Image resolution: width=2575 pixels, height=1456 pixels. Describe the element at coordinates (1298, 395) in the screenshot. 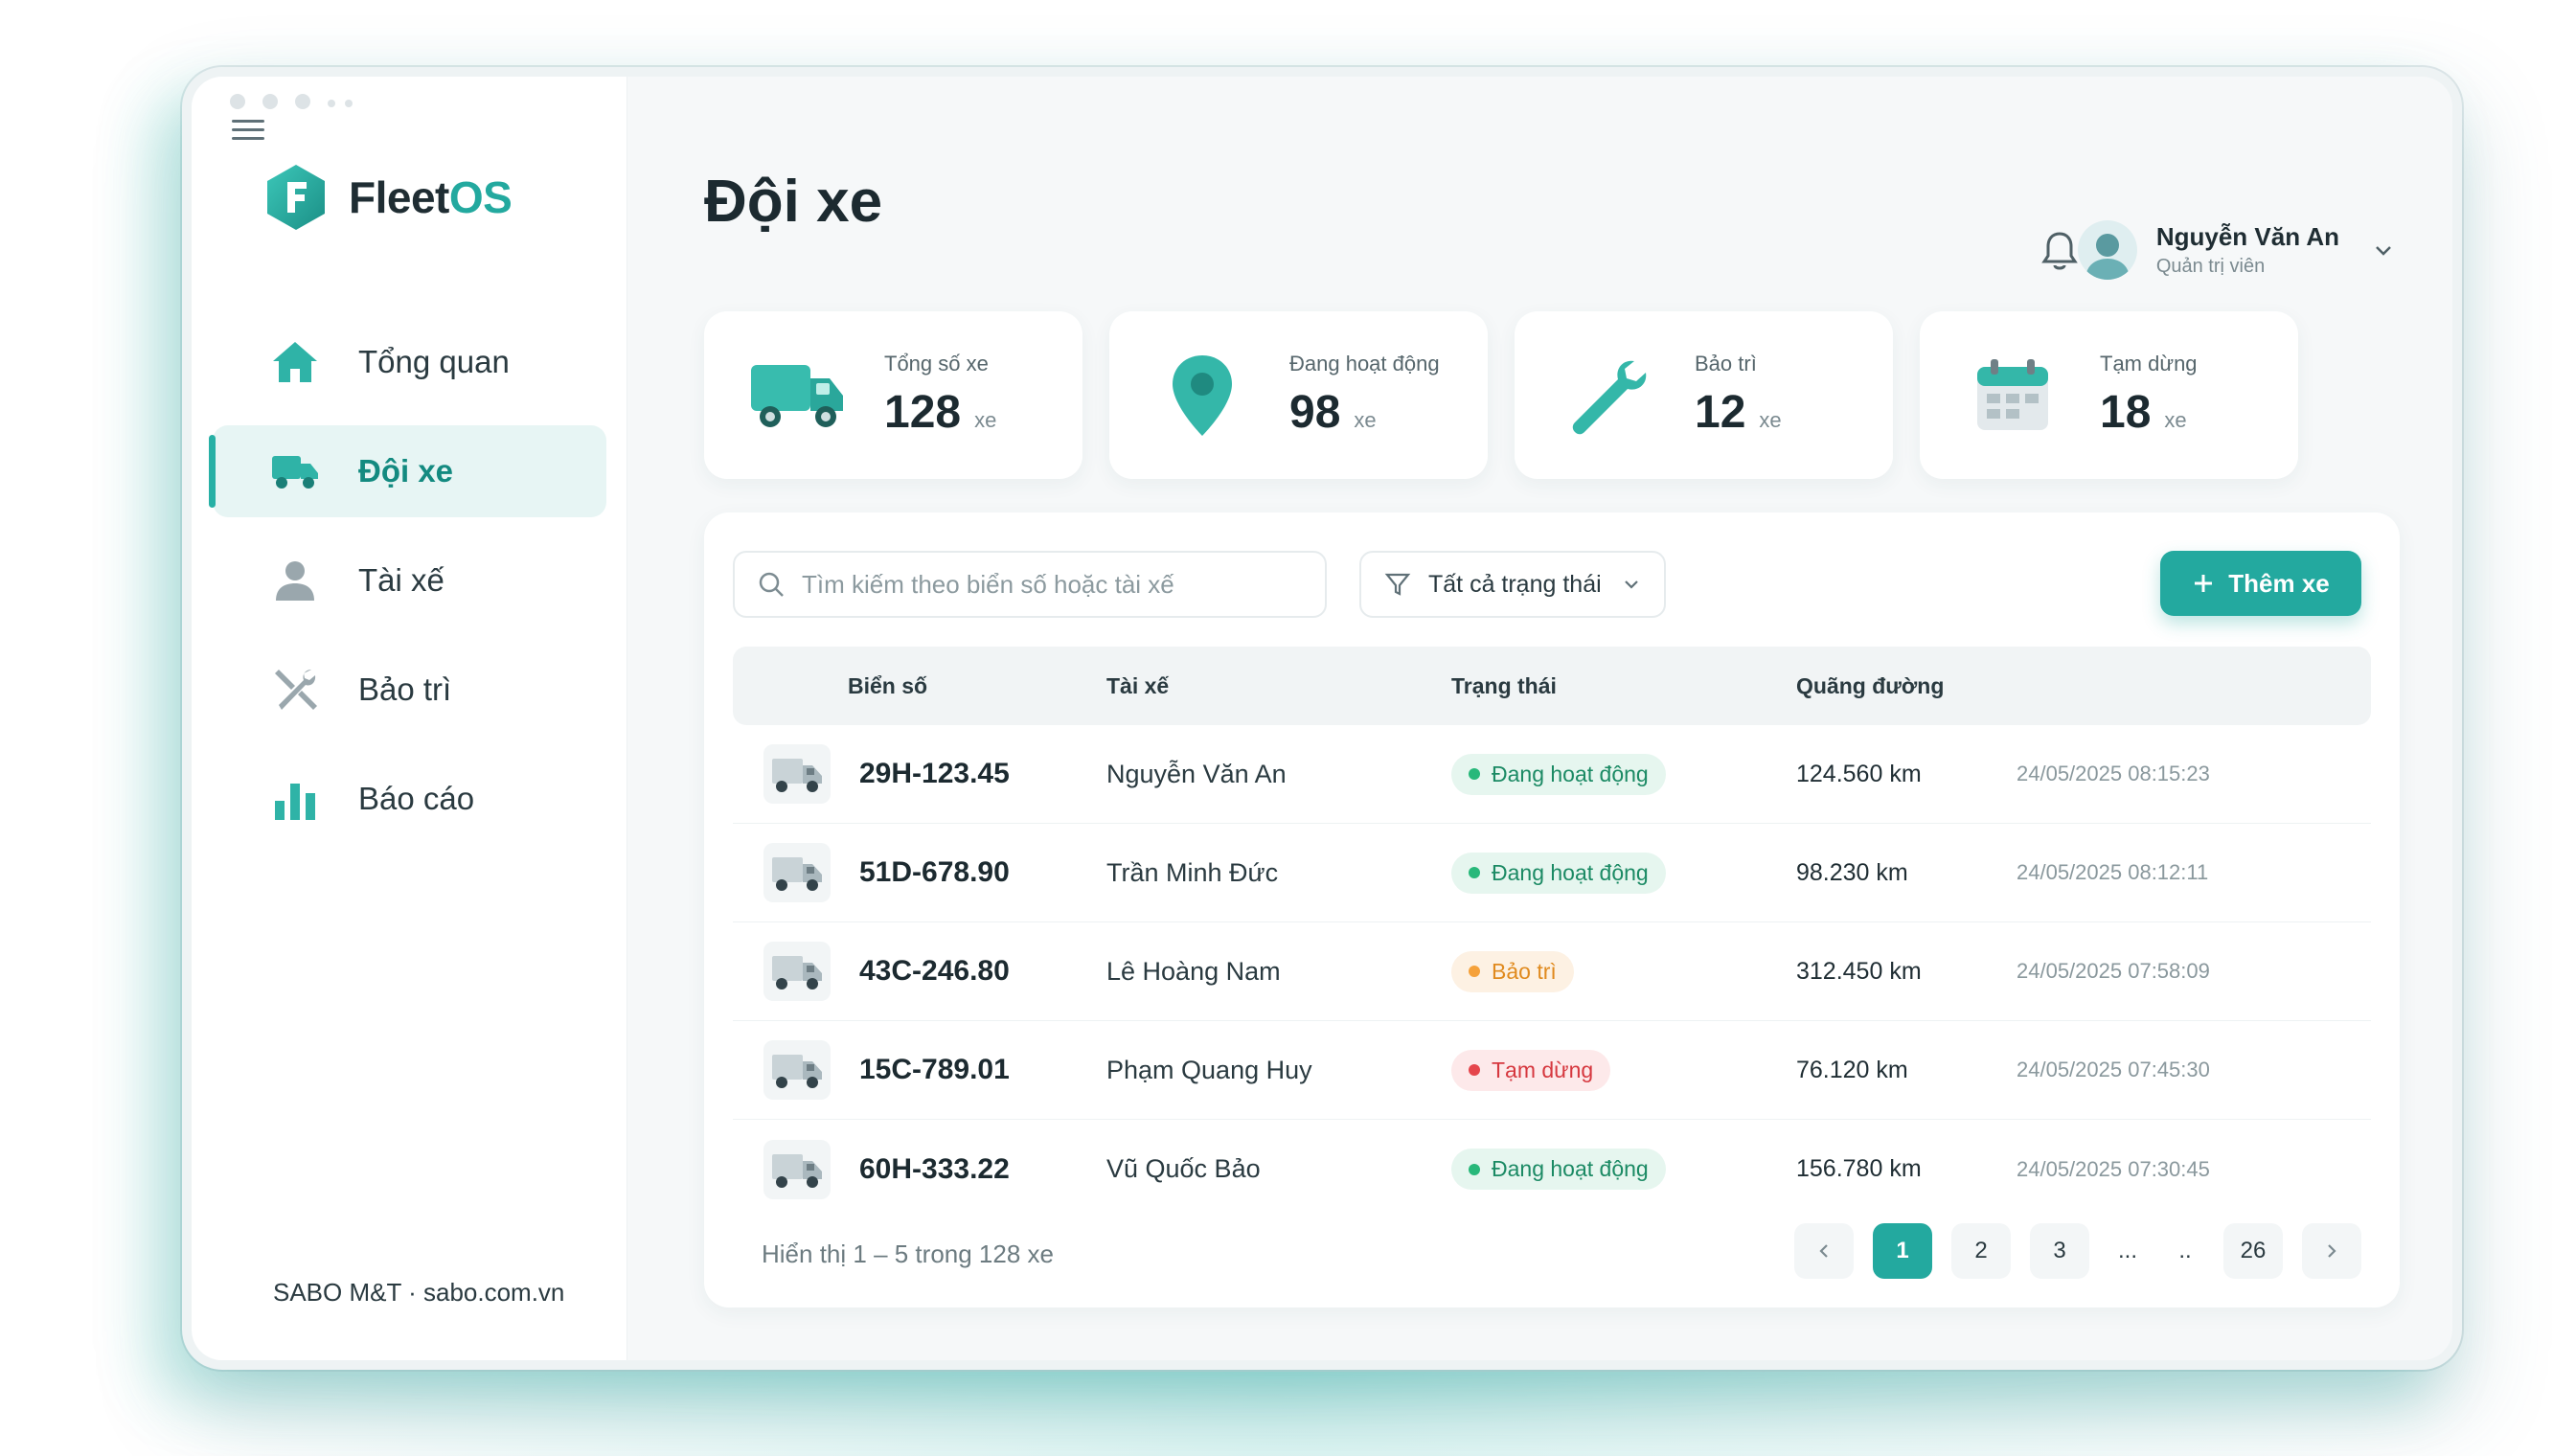

I see `stat-card-active: Đang hoạt động 98 xe` at that location.